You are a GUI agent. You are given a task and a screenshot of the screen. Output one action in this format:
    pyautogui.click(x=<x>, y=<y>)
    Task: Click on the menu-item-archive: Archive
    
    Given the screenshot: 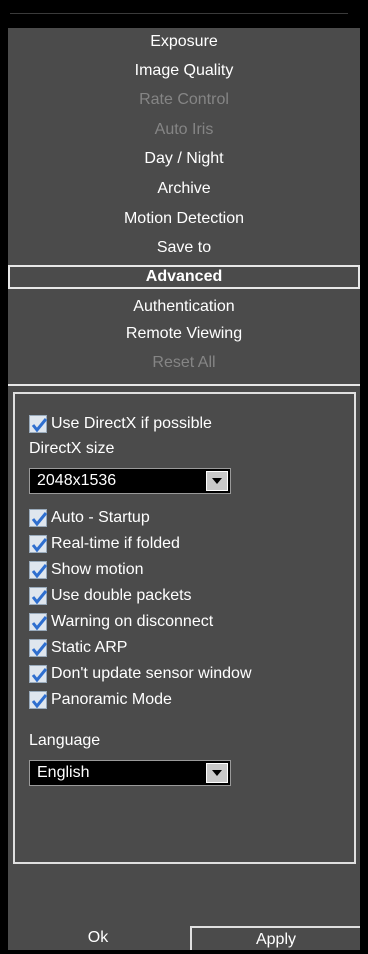 What is the action you would take?
    pyautogui.click(x=184, y=189)
    